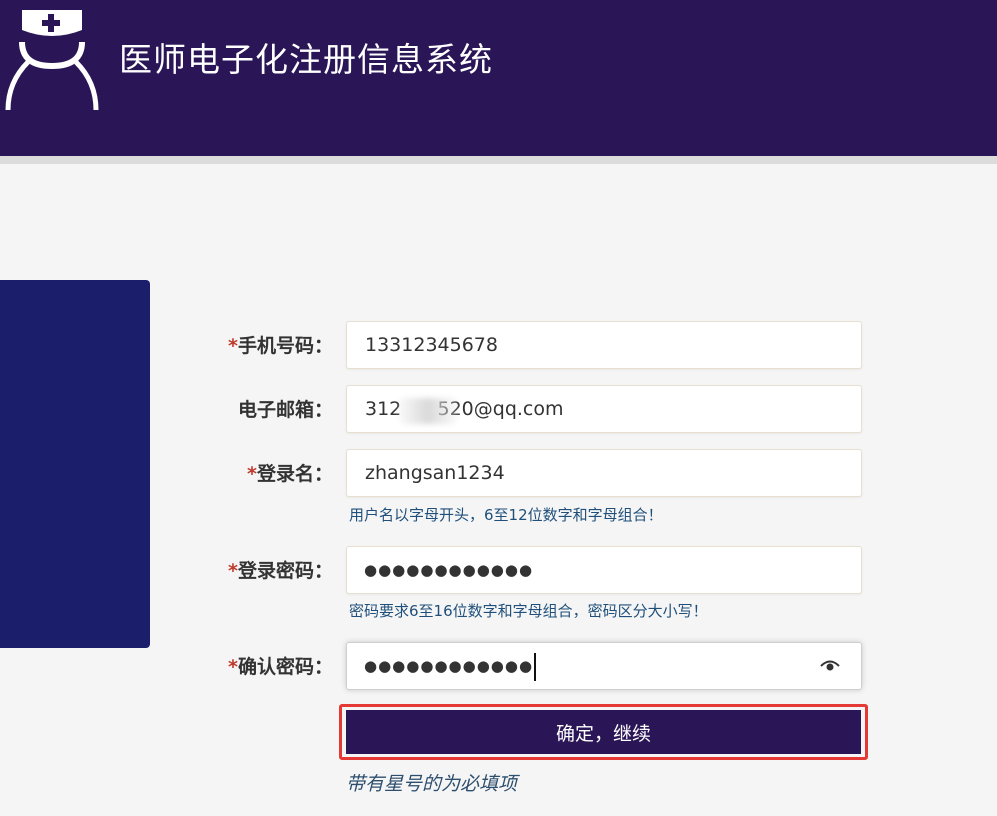  Describe the element at coordinates (604, 345) in the screenshot. I see `phone-input` at that location.